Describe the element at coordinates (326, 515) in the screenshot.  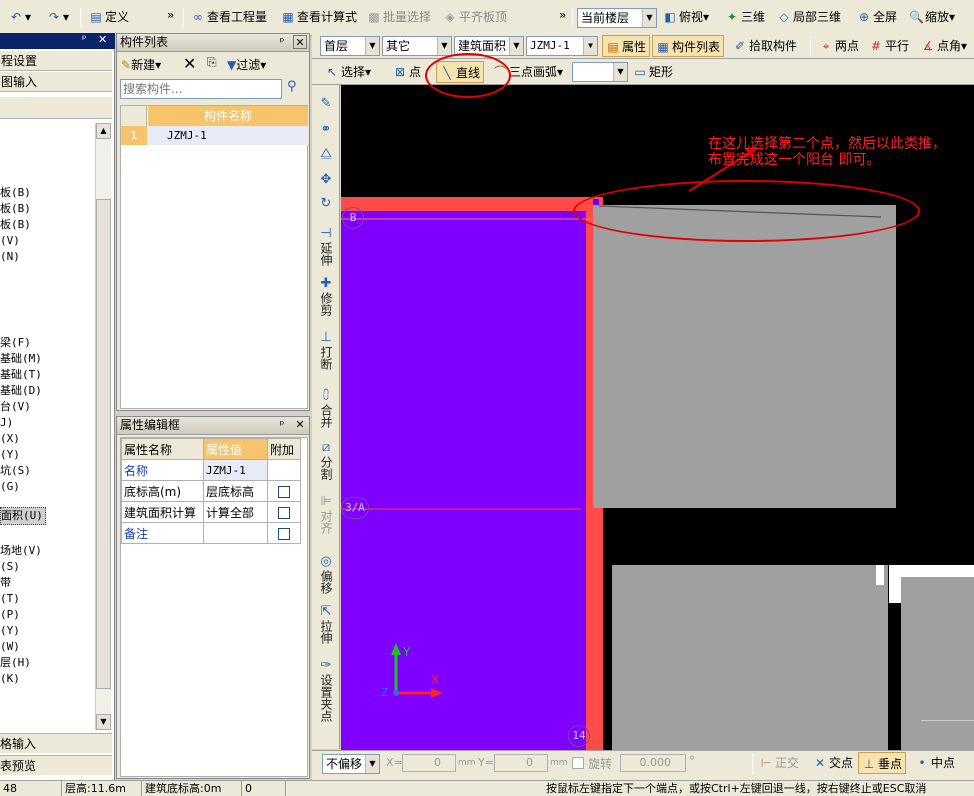
I see `tool-align: ⊫ 对齐` at that location.